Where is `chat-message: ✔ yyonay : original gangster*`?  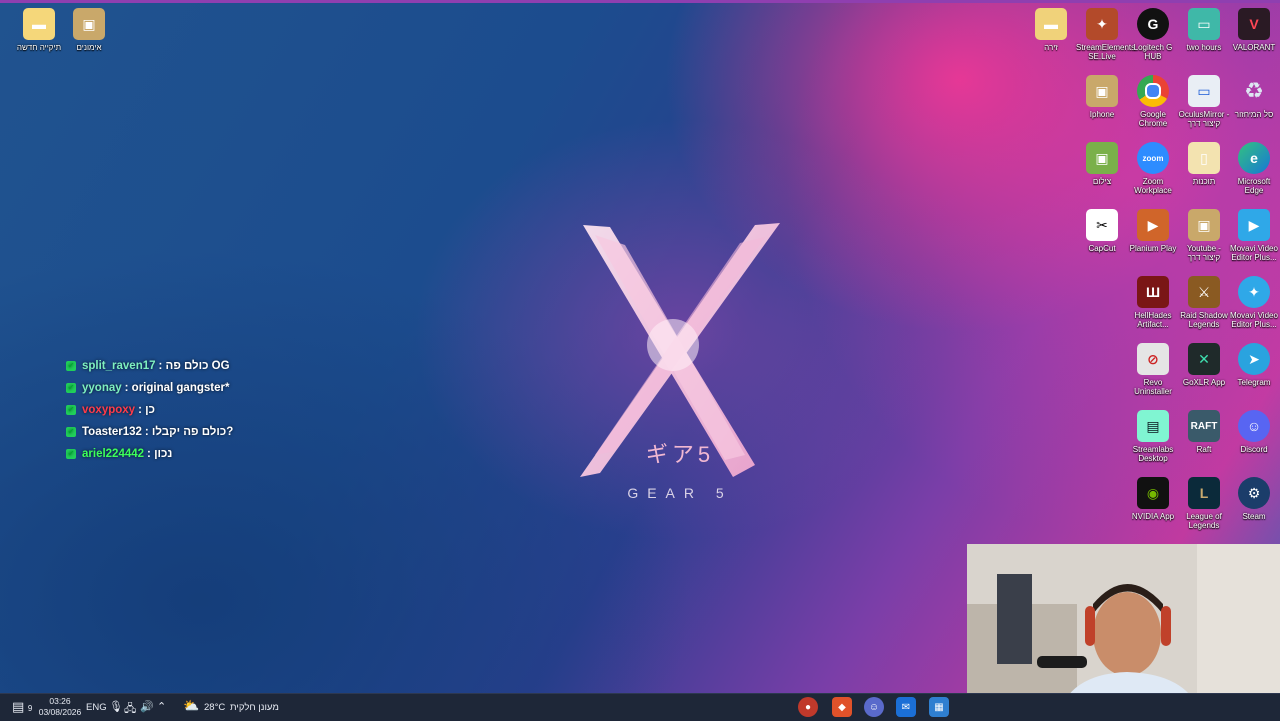
chat-message: ✔ yyonay : original gangster* is located at coordinates (196, 388).